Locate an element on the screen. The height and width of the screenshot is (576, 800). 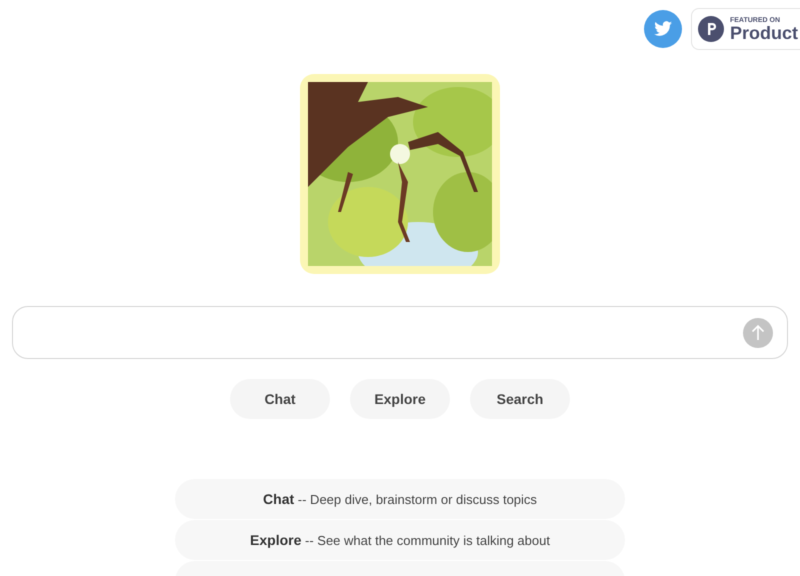
description-text: Explore -- See what the community is talking about is located at coordinates (400, 540).